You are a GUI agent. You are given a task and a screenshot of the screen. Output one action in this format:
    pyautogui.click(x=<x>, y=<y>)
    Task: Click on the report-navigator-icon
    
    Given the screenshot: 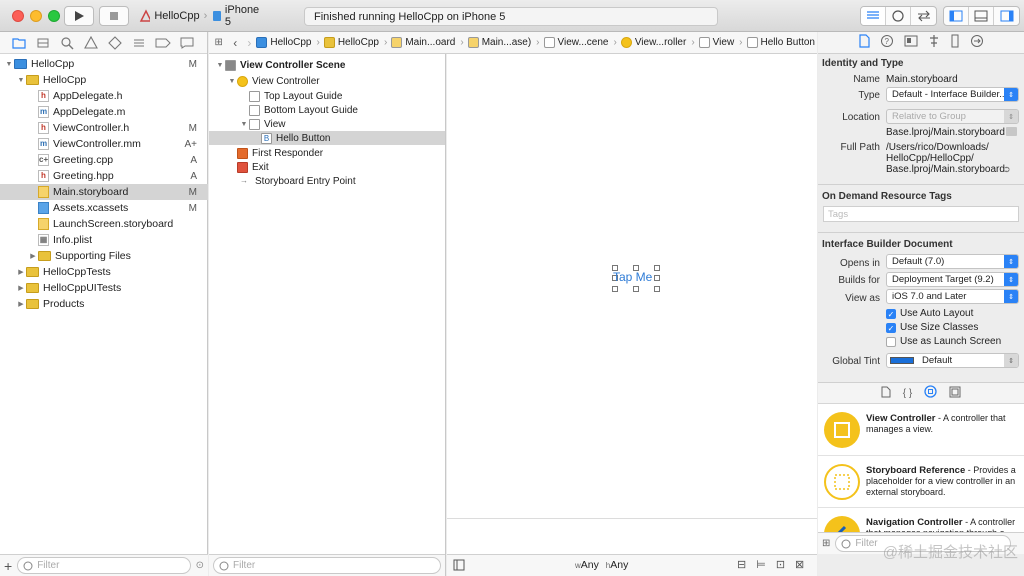 What is the action you would take?
    pyautogui.click(x=187, y=43)
    